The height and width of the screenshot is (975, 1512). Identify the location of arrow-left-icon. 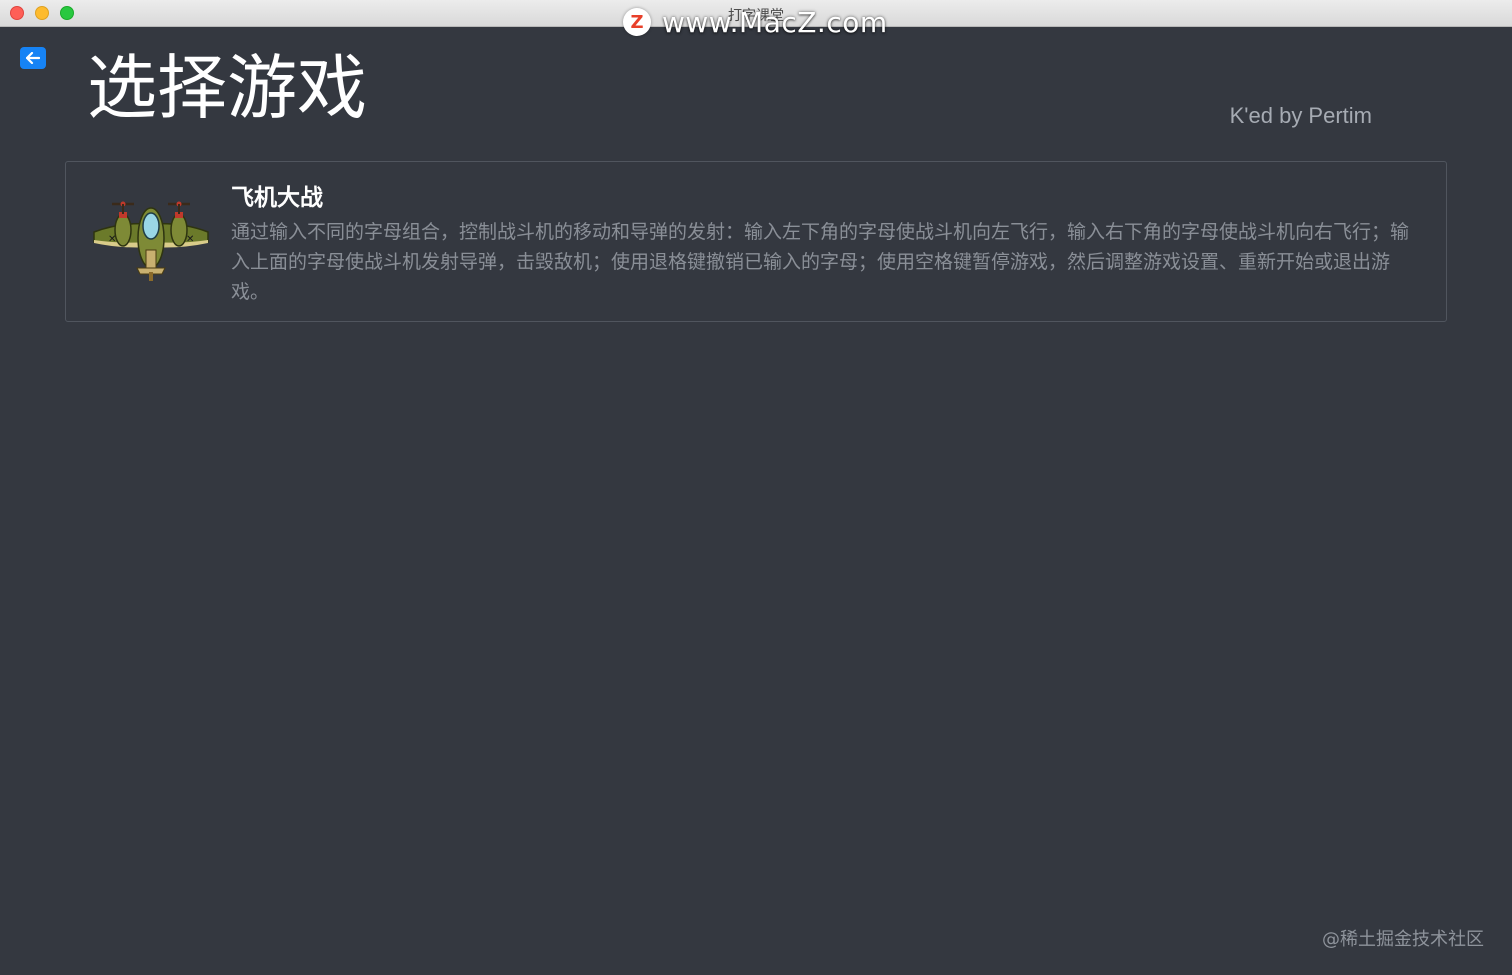
(33, 58).